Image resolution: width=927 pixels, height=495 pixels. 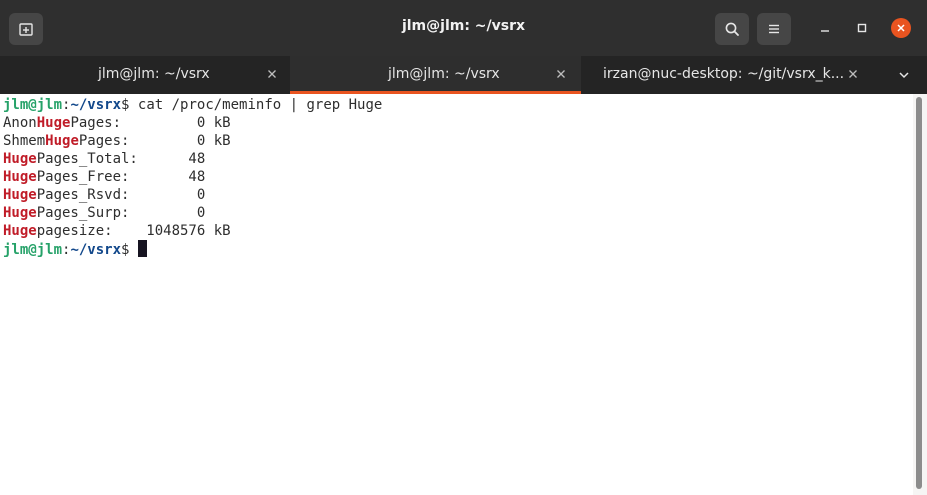 I want to click on prompt-symbol: $, so click(x=129, y=250).